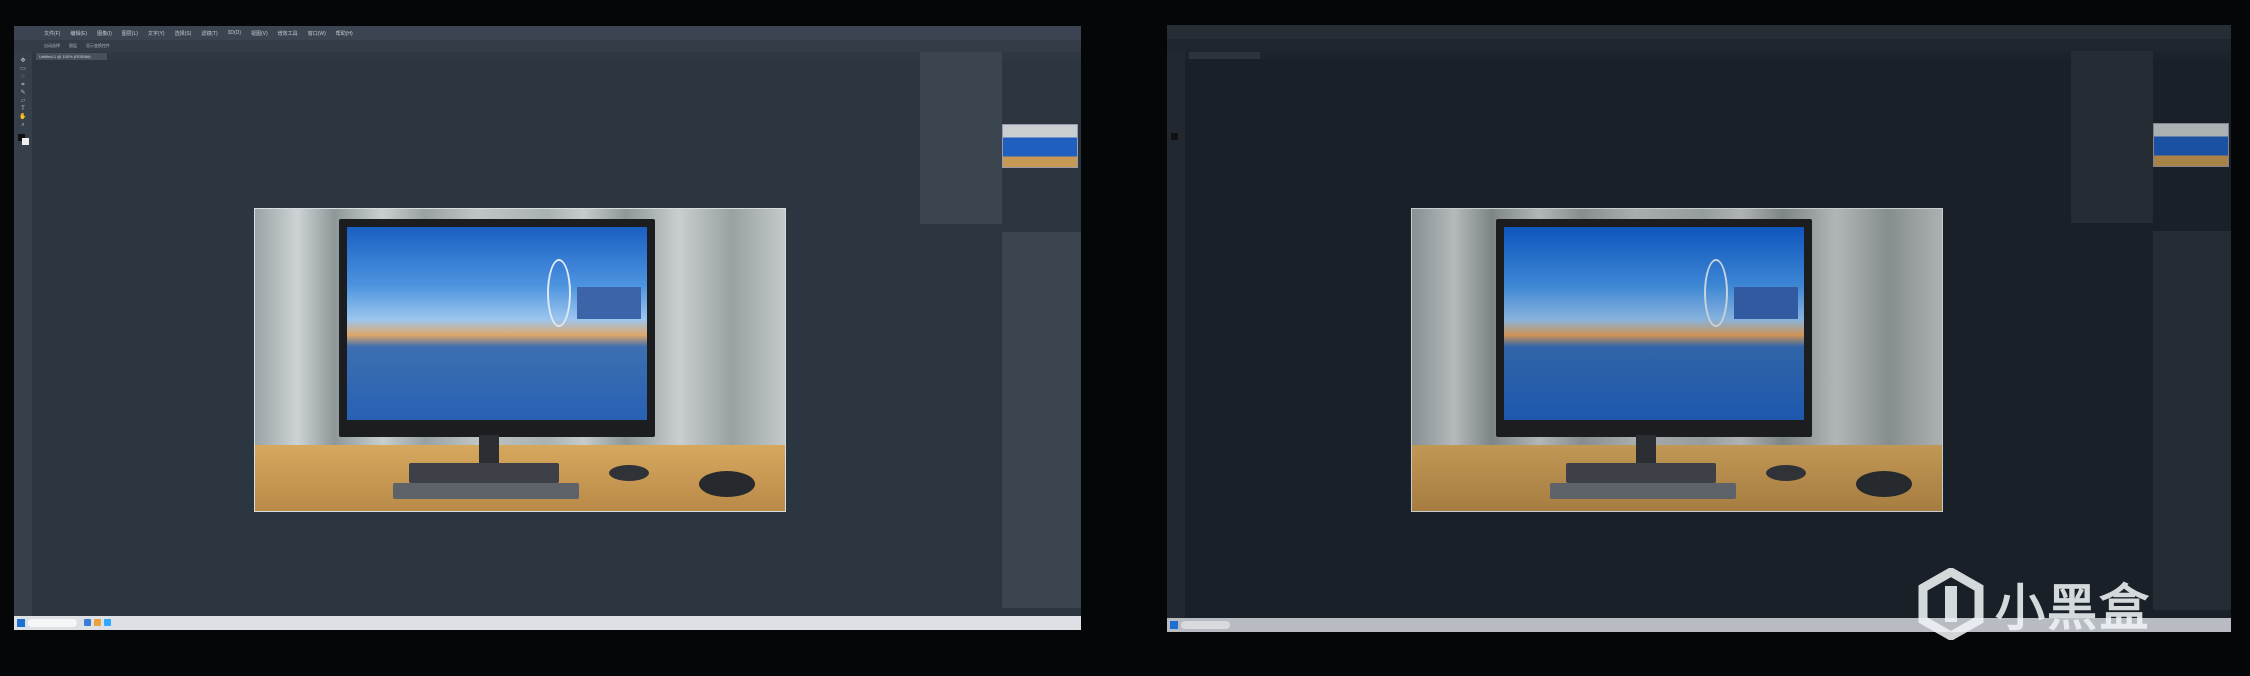 This screenshot has width=2250, height=676. I want to click on keyboard, so click(486, 491).